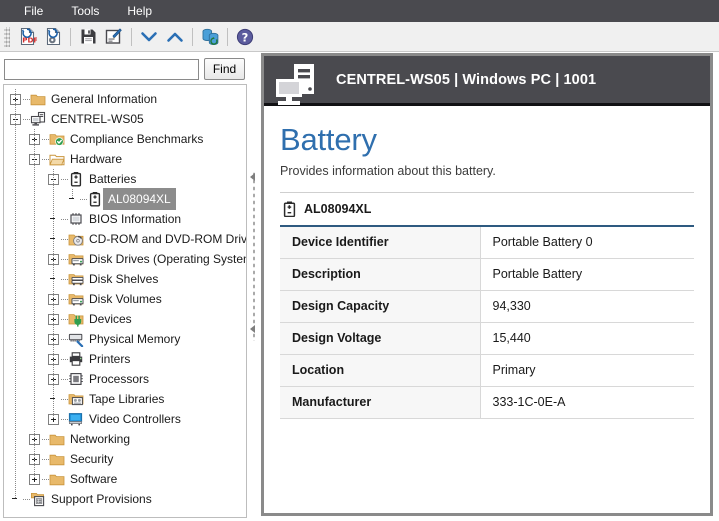 The image size is (719, 521). What do you see at coordinates (125, 439) in the screenshot?
I see `tree-item-networking: Networking` at bounding box center [125, 439].